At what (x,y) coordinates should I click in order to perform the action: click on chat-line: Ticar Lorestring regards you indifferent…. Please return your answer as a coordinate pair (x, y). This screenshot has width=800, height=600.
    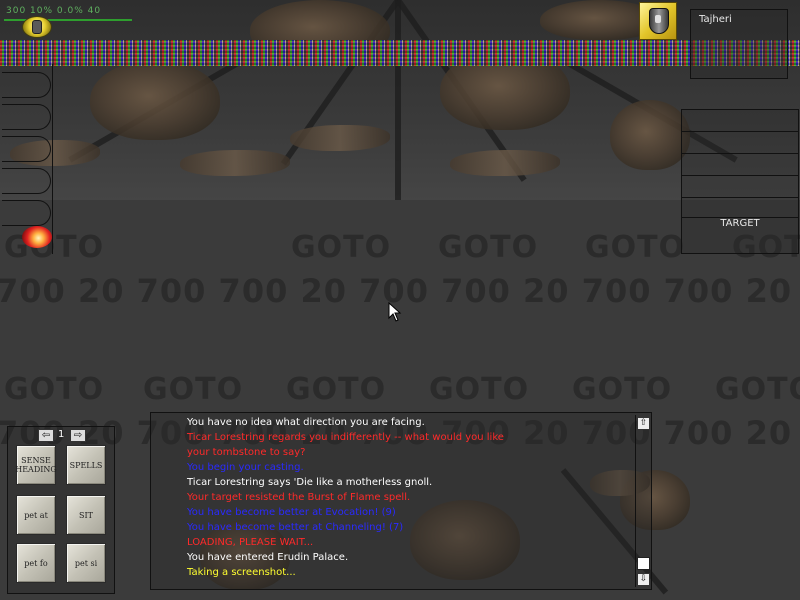
    Looking at the image, I should click on (345, 437).